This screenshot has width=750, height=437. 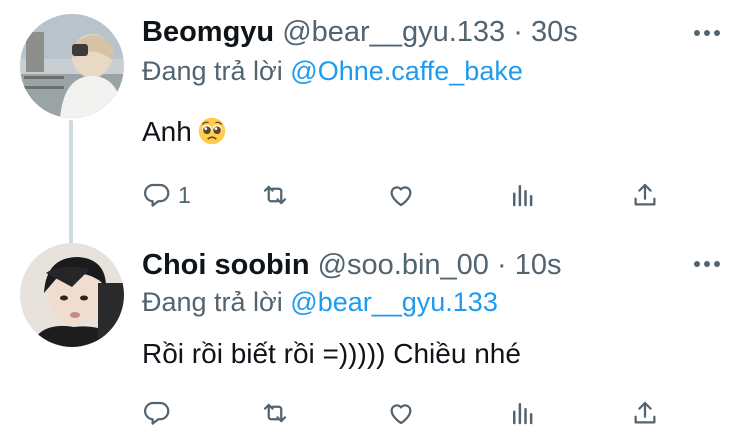 What do you see at coordinates (403, 265) in the screenshot?
I see `user-handle: @soo.bin_00` at bounding box center [403, 265].